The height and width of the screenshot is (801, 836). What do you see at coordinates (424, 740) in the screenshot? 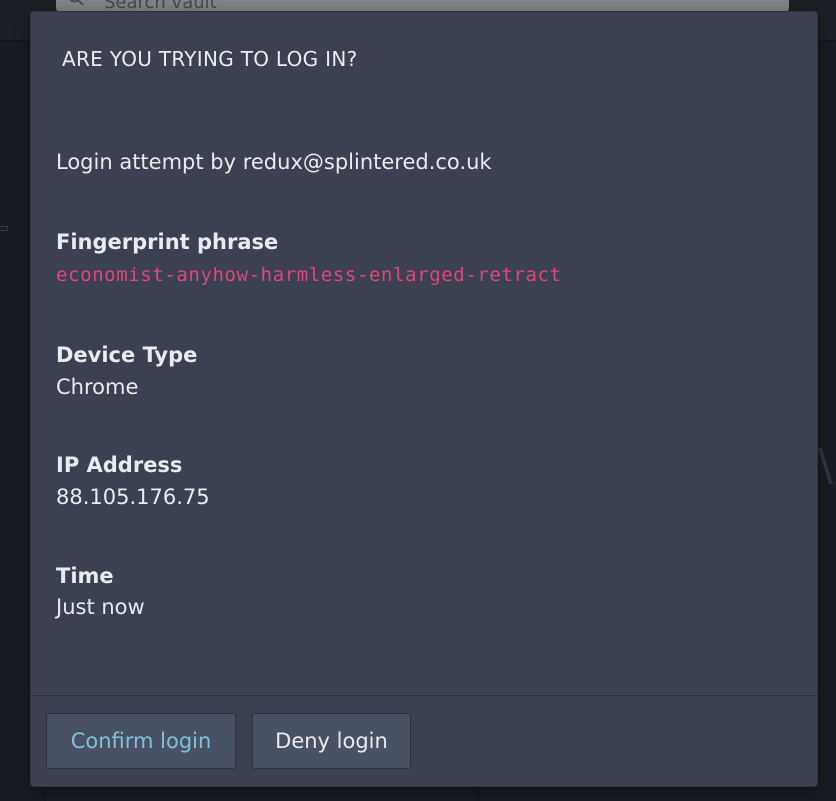
I see `dialog-footer: Confirm login Deny login` at bounding box center [424, 740].